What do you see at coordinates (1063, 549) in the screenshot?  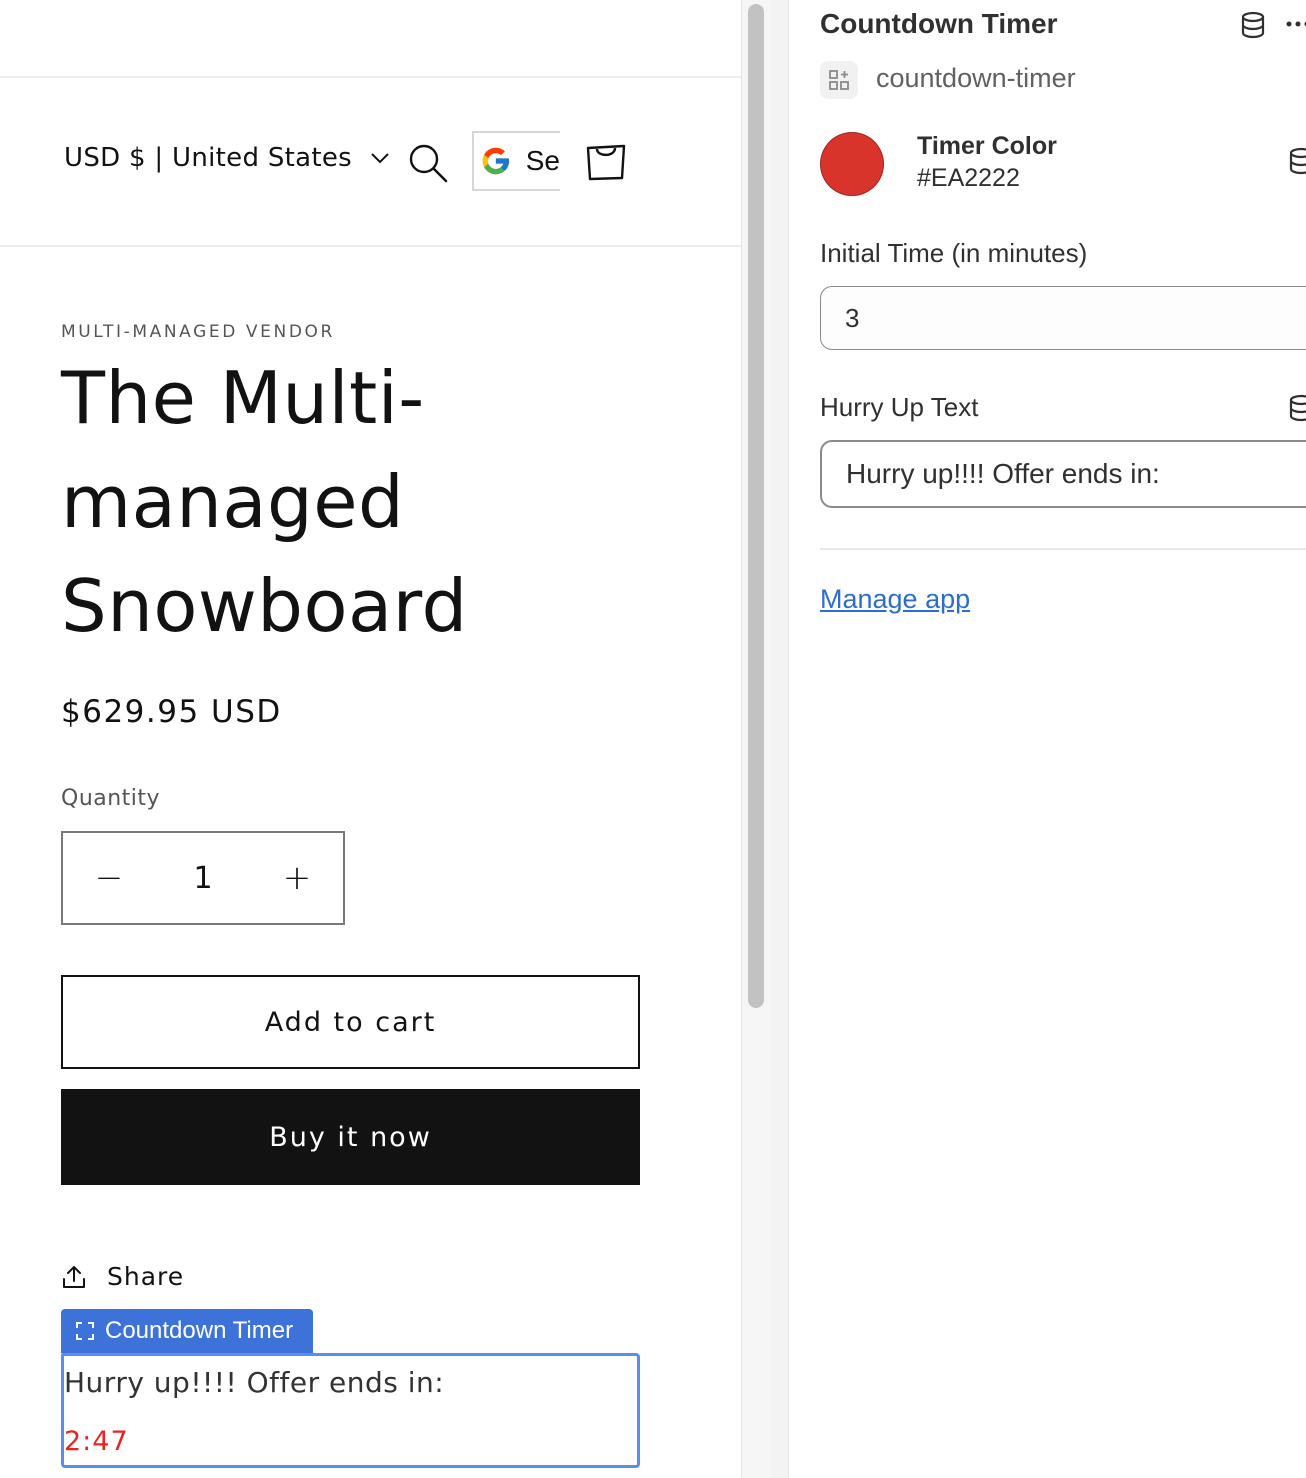 I see `panel-divider` at bounding box center [1063, 549].